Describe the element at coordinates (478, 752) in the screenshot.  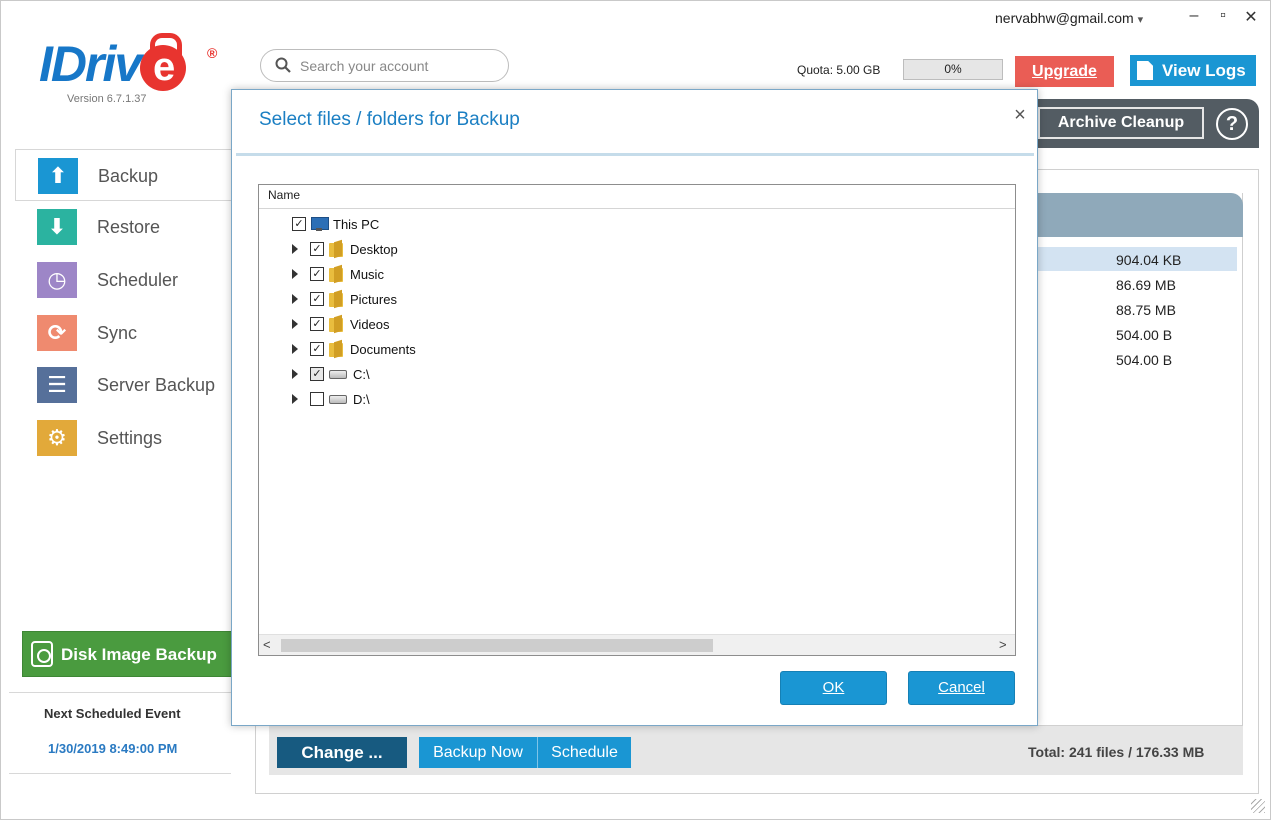
I see `backup-now-button: Backup Now` at that location.